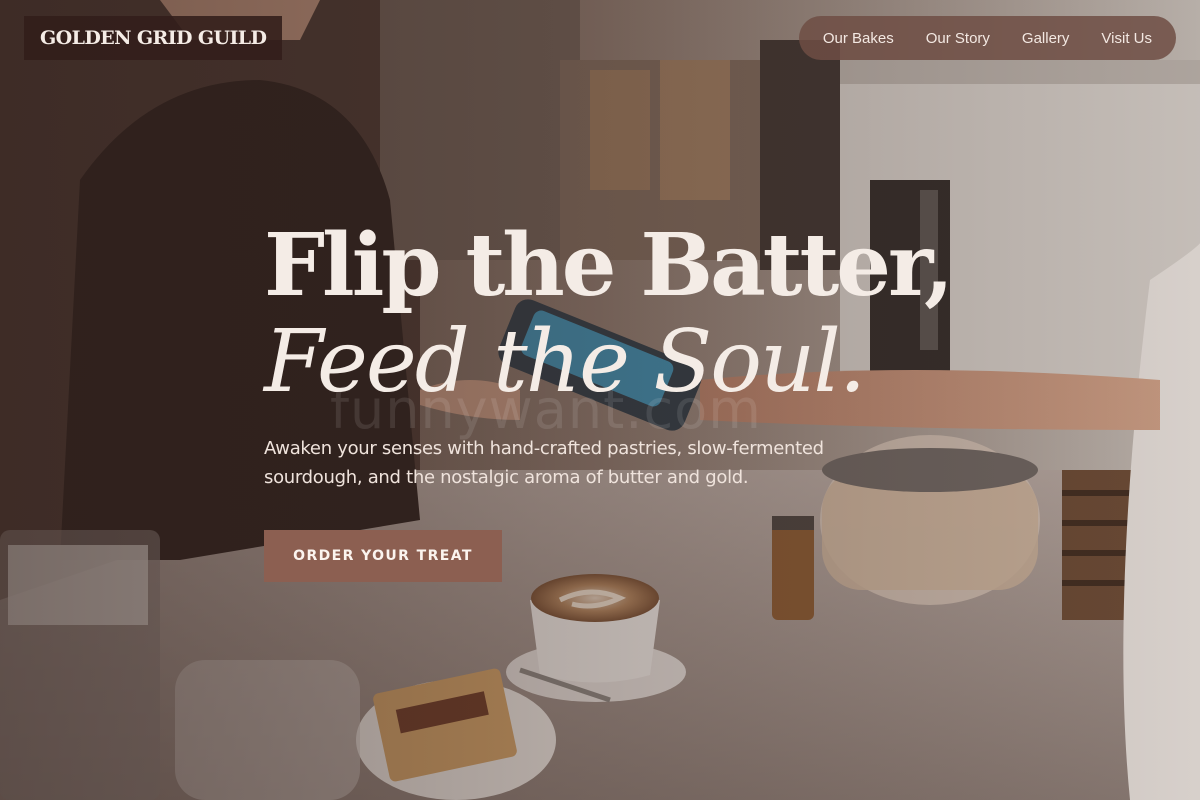 This screenshot has width=1200, height=800. I want to click on nav-link-visit-us: Visit Us, so click(1126, 38).